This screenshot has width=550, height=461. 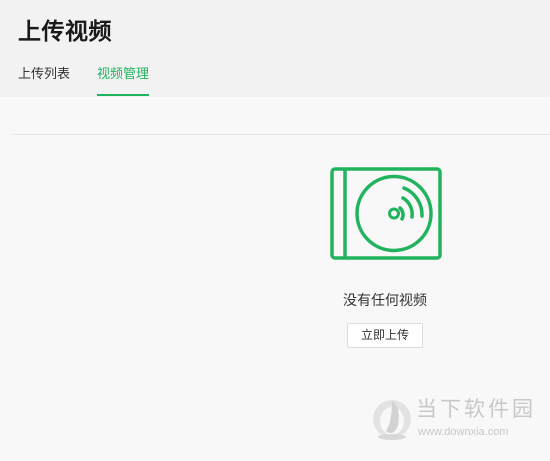 I want to click on empty-state-message: 没有任何视频, so click(x=385, y=301).